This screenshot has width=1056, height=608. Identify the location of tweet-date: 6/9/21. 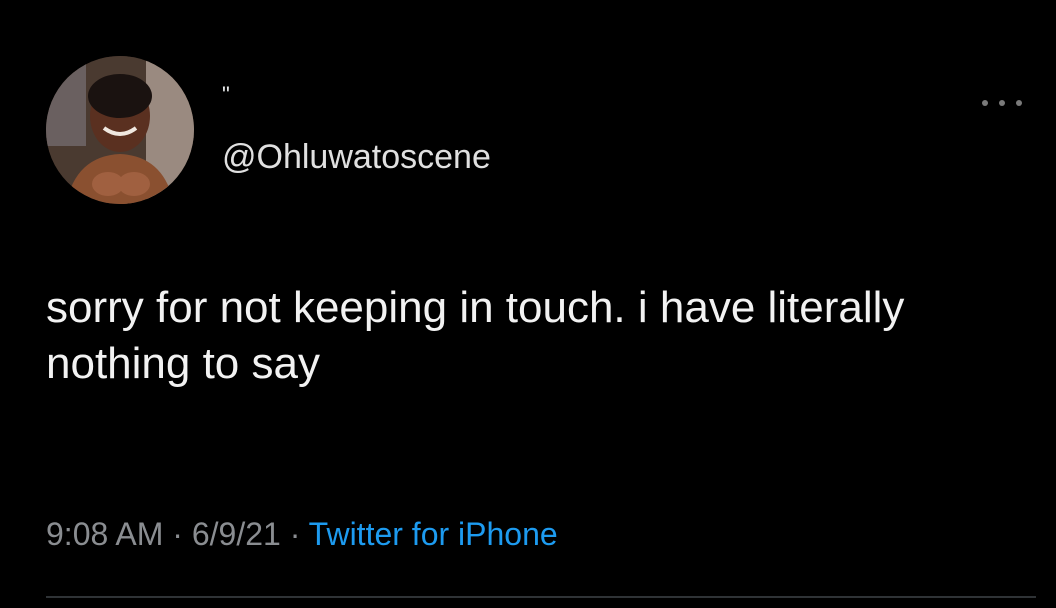
(236, 534).